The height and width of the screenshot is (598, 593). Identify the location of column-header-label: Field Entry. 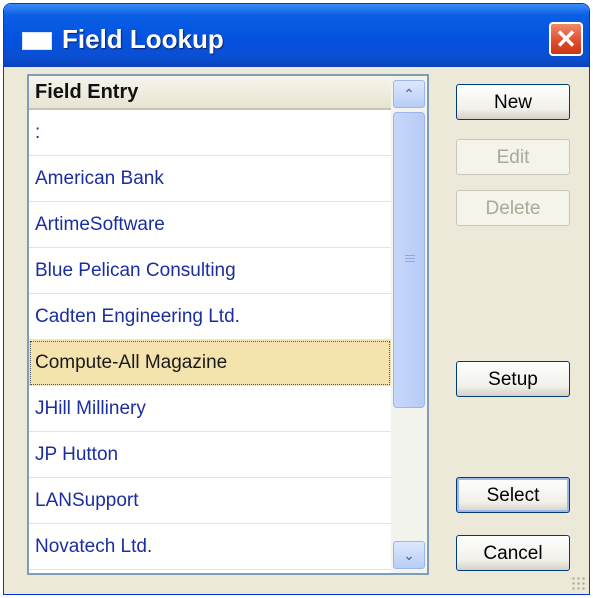
(87, 92).